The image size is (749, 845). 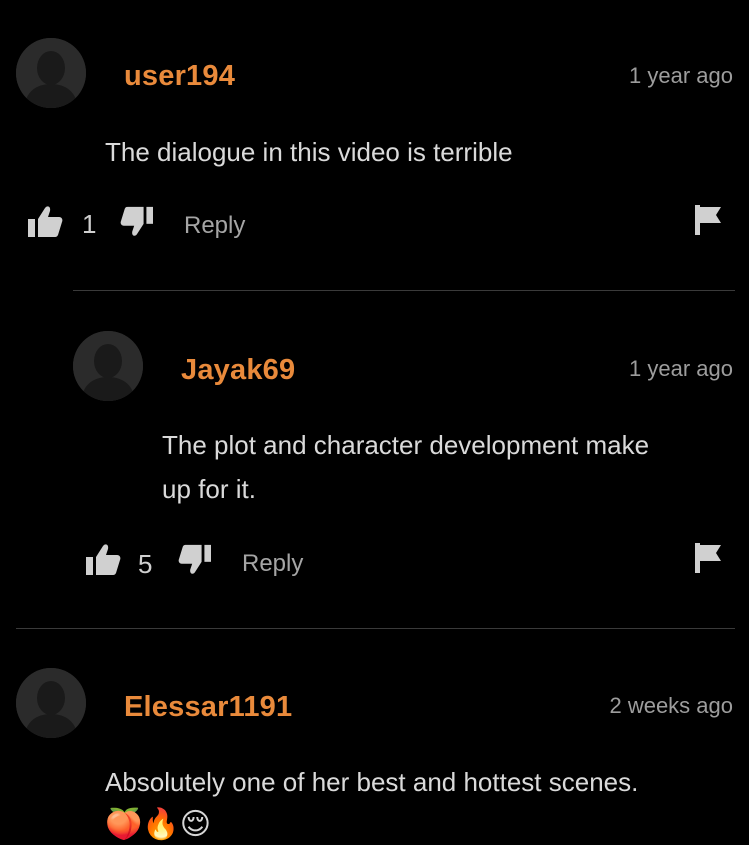 What do you see at coordinates (374, 225) in the screenshot?
I see `comment-actions: 1 Reply` at bounding box center [374, 225].